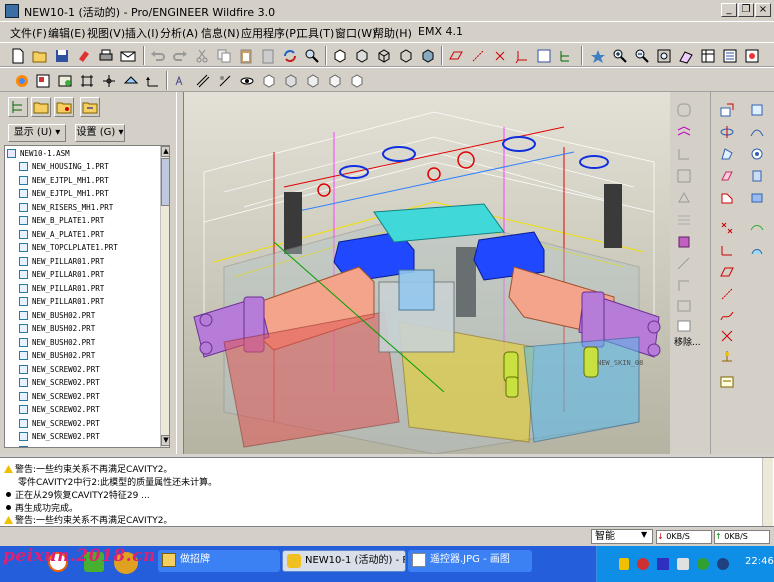 The image size is (774, 582). What do you see at coordinates (109, 81) in the screenshot?
I see `datum-axis-display-icon` at bounding box center [109, 81].